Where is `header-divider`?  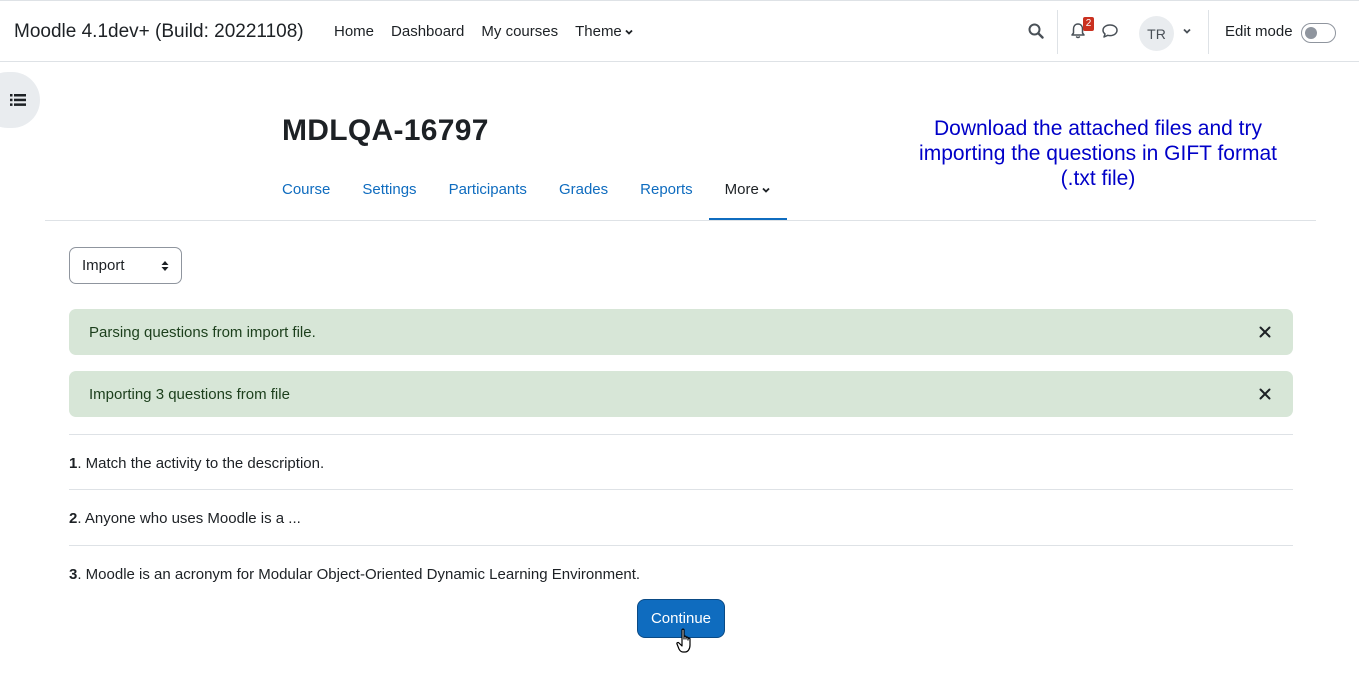 header-divider is located at coordinates (680, 220).